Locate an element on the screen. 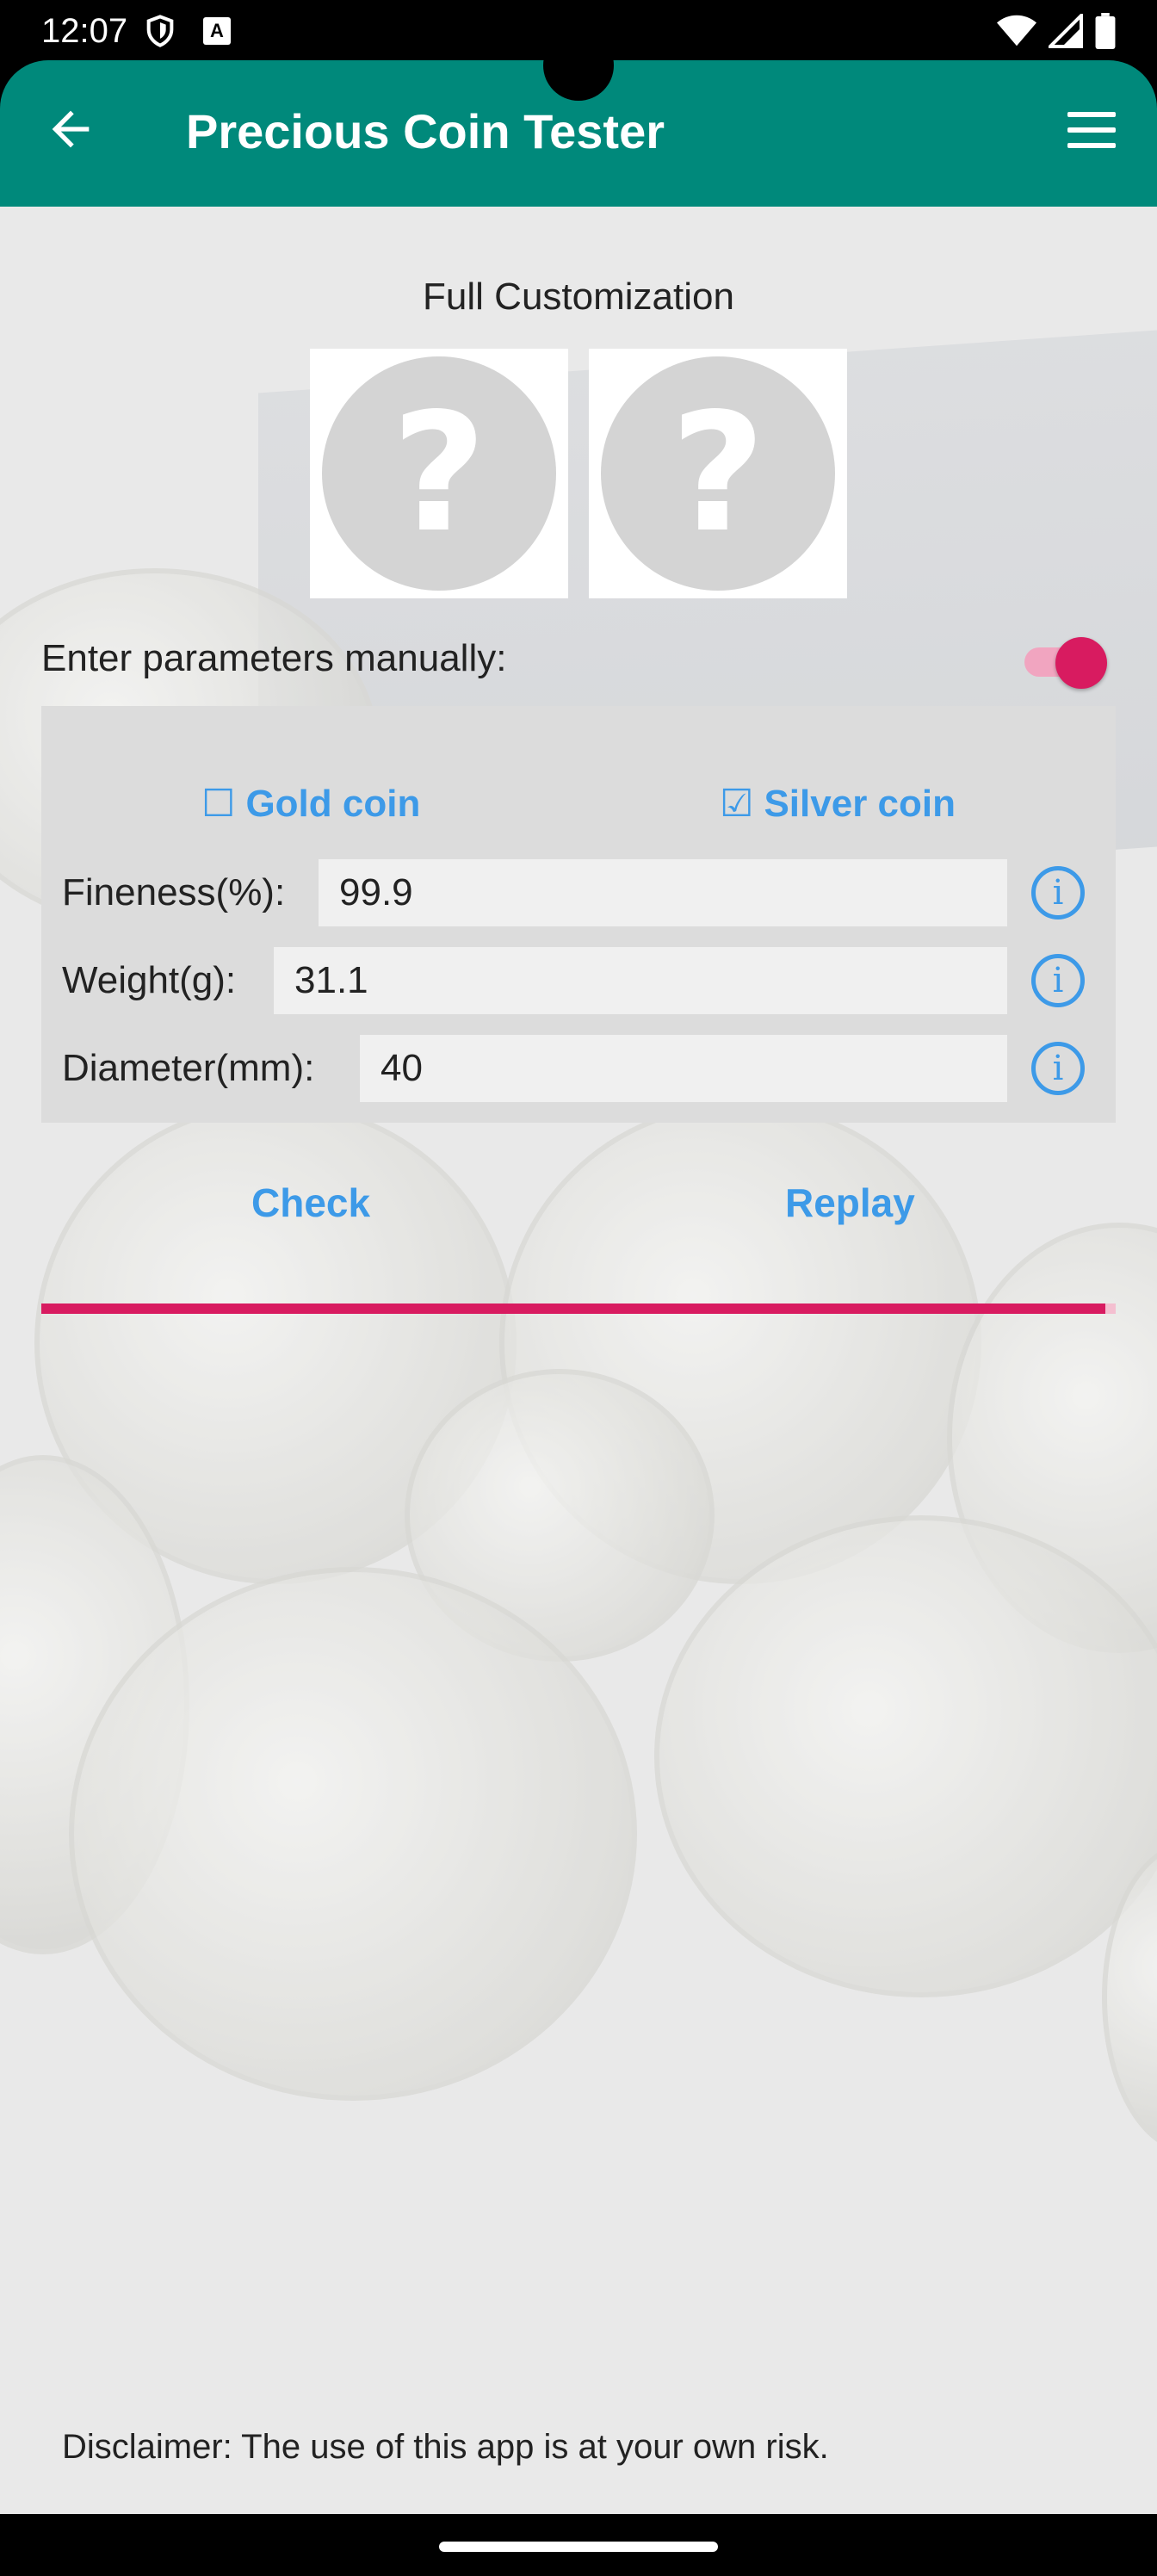  progress-bar is located at coordinates (579, 1308).